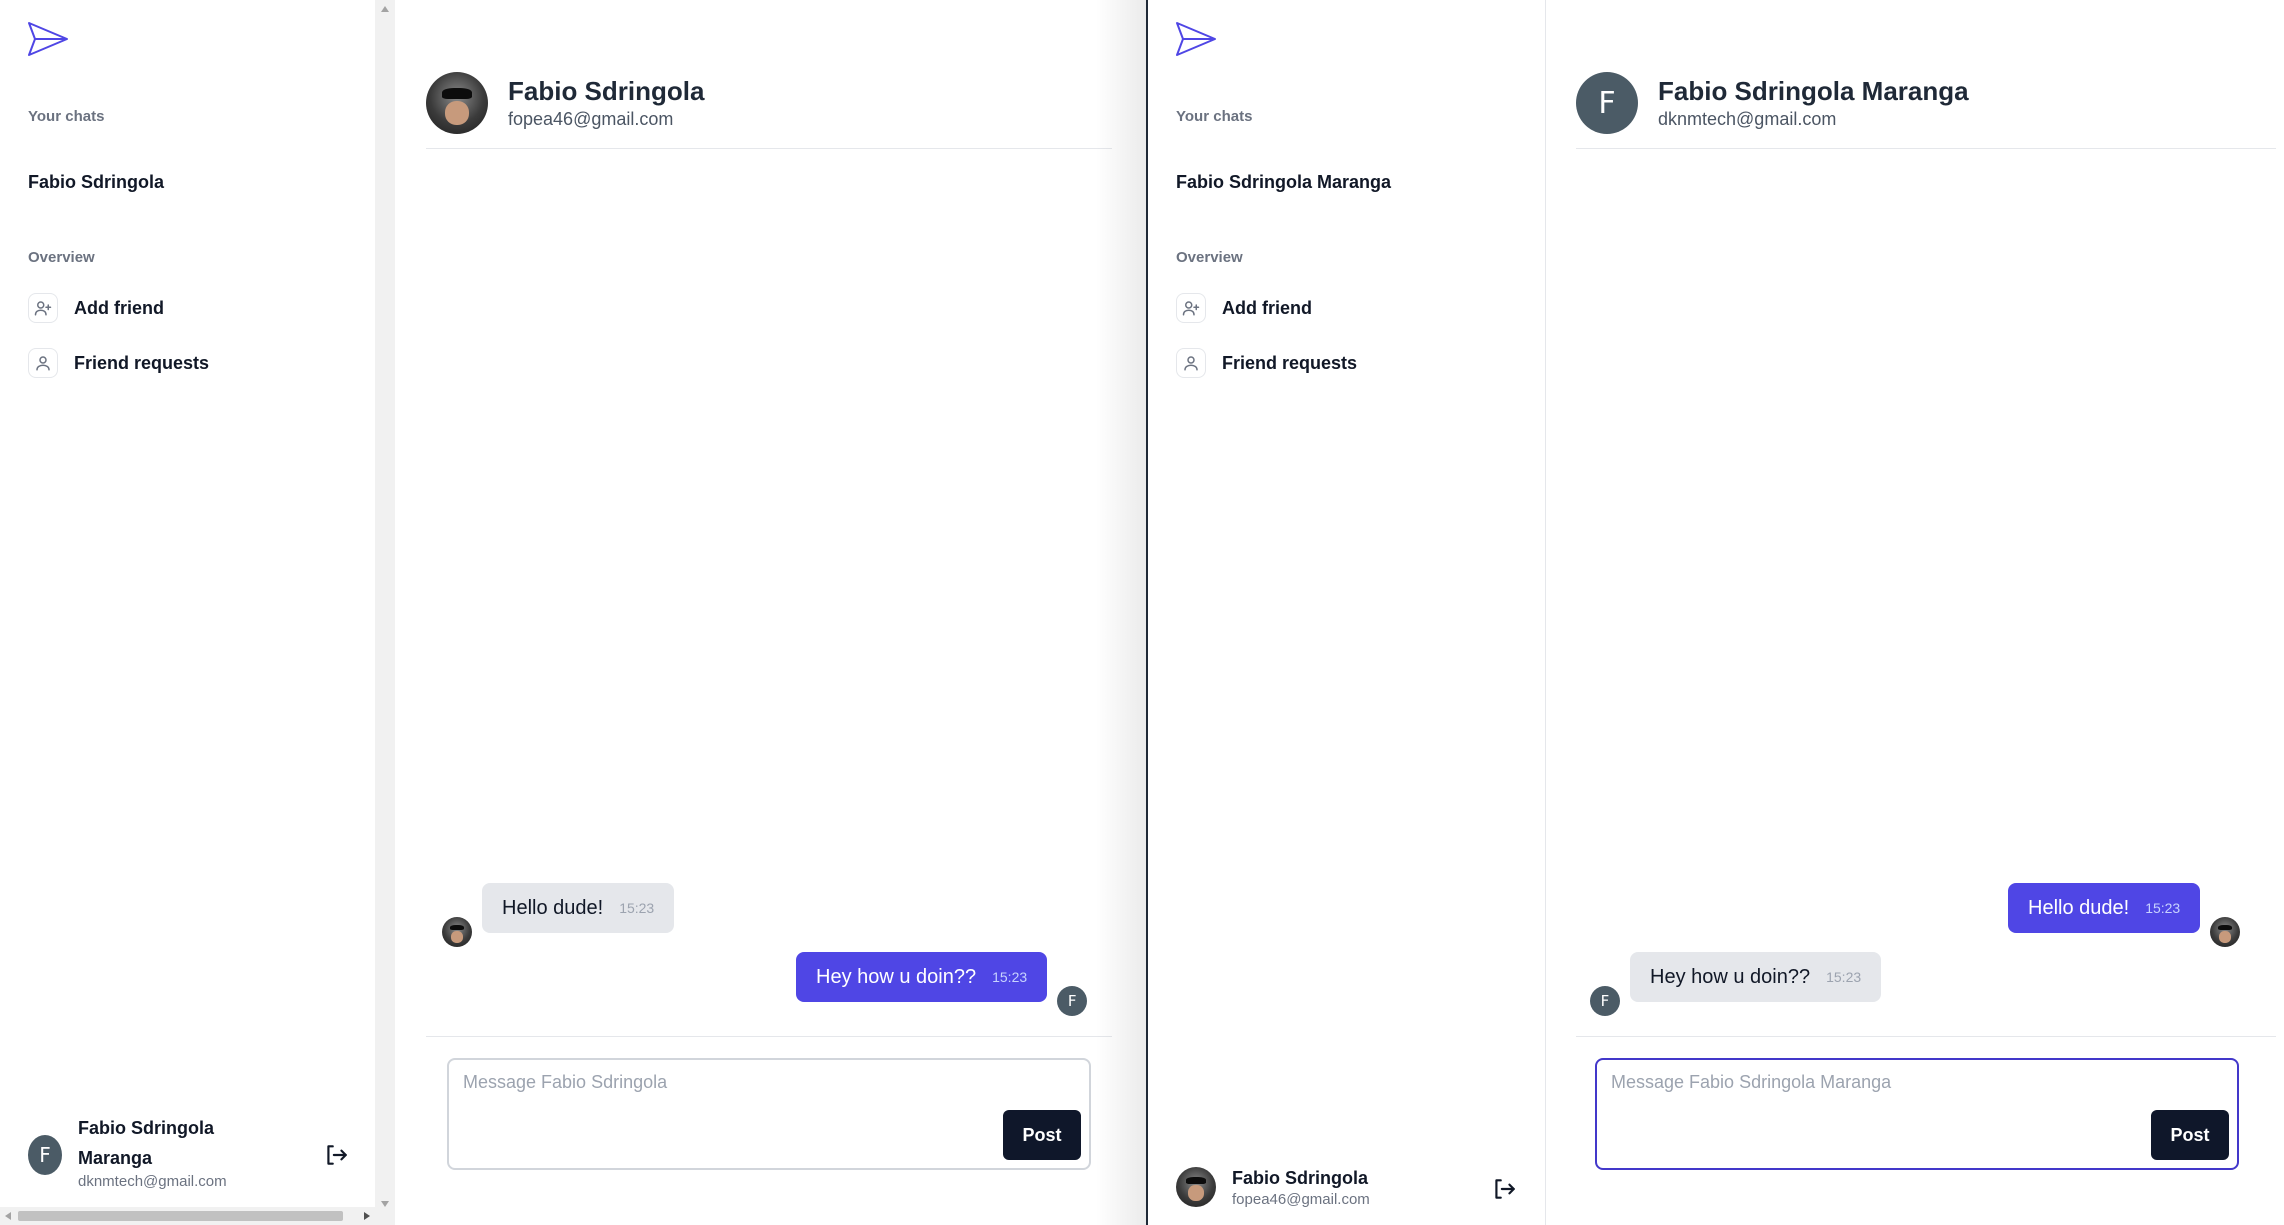 Image resolution: width=2284 pixels, height=1225 pixels. I want to click on chat-partner-name: Fabio Sdringola, so click(606, 91).